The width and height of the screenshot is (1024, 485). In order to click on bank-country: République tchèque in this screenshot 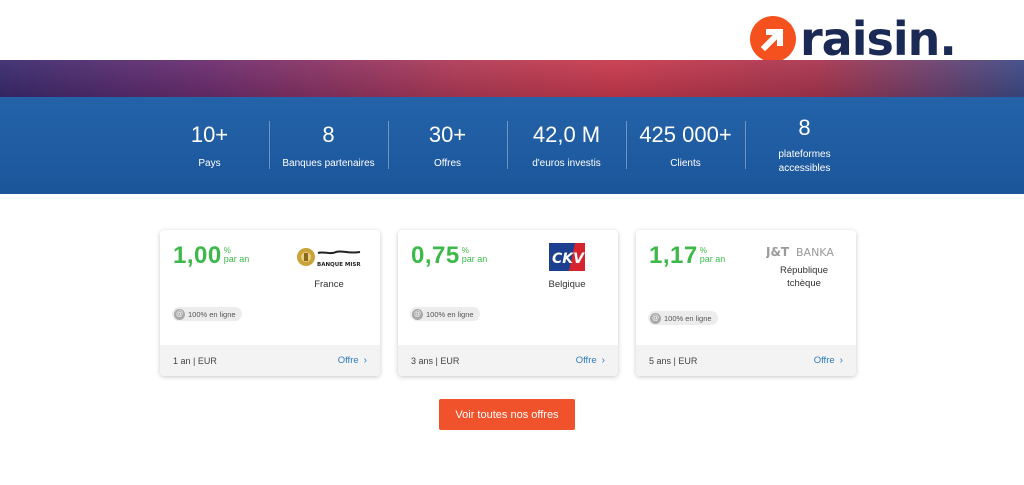, I will do `click(804, 277)`.